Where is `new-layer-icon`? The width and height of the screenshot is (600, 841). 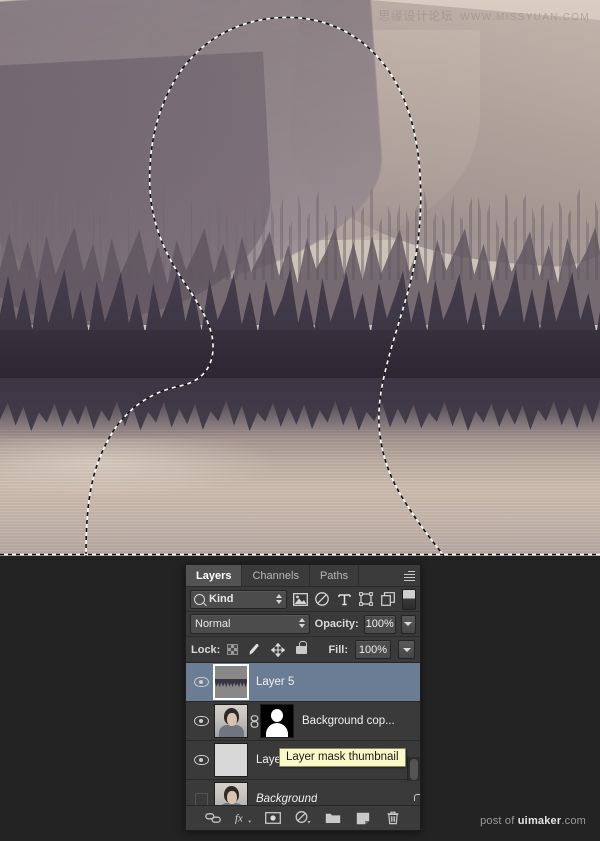
new-layer-icon is located at coordinates (363, 818).